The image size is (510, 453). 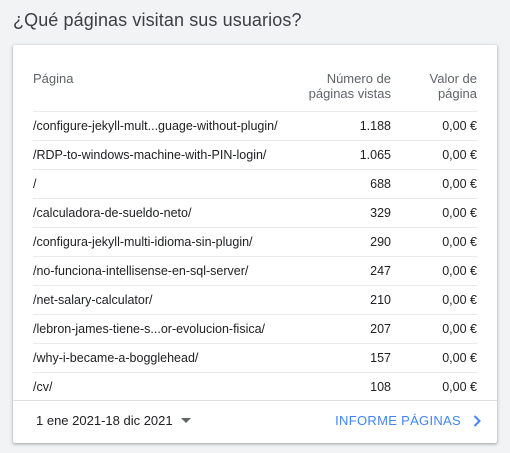 I want to click on table-row: /cv/108 0,00 €, so click(x=255, y=386).